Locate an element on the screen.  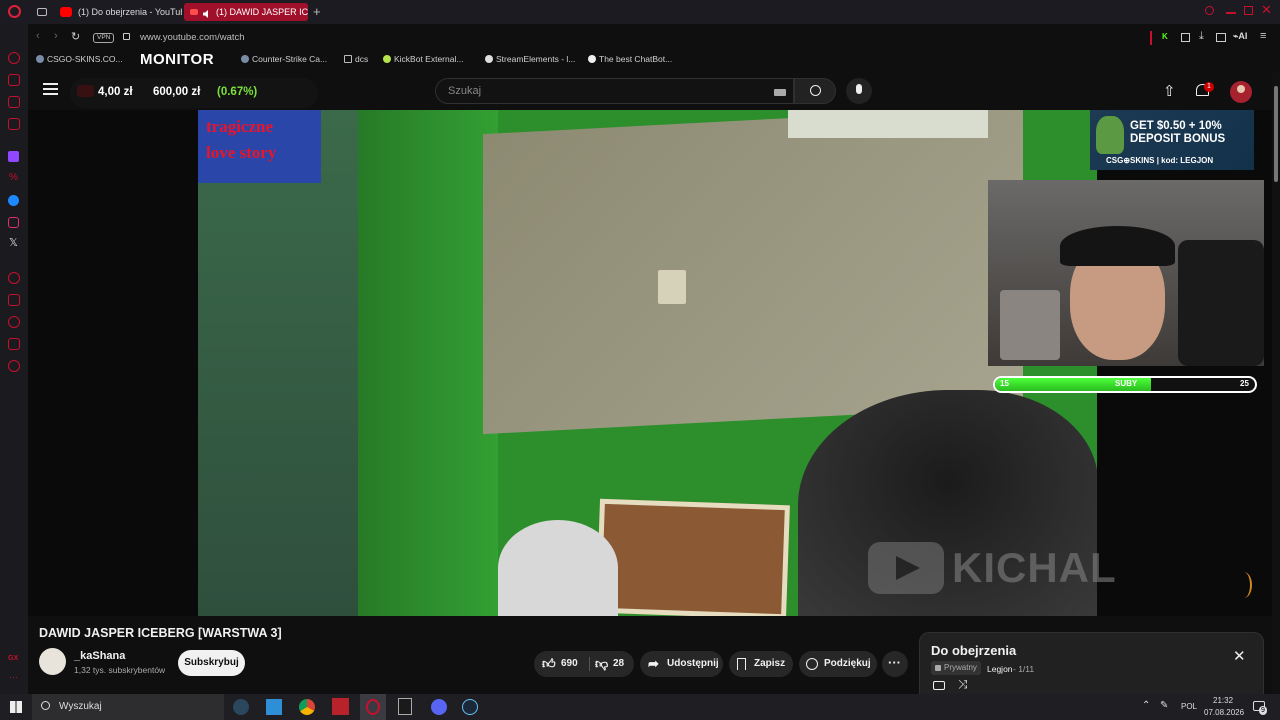
bookmark-dcs-folder: dcs is located at coordinates (356, 59).